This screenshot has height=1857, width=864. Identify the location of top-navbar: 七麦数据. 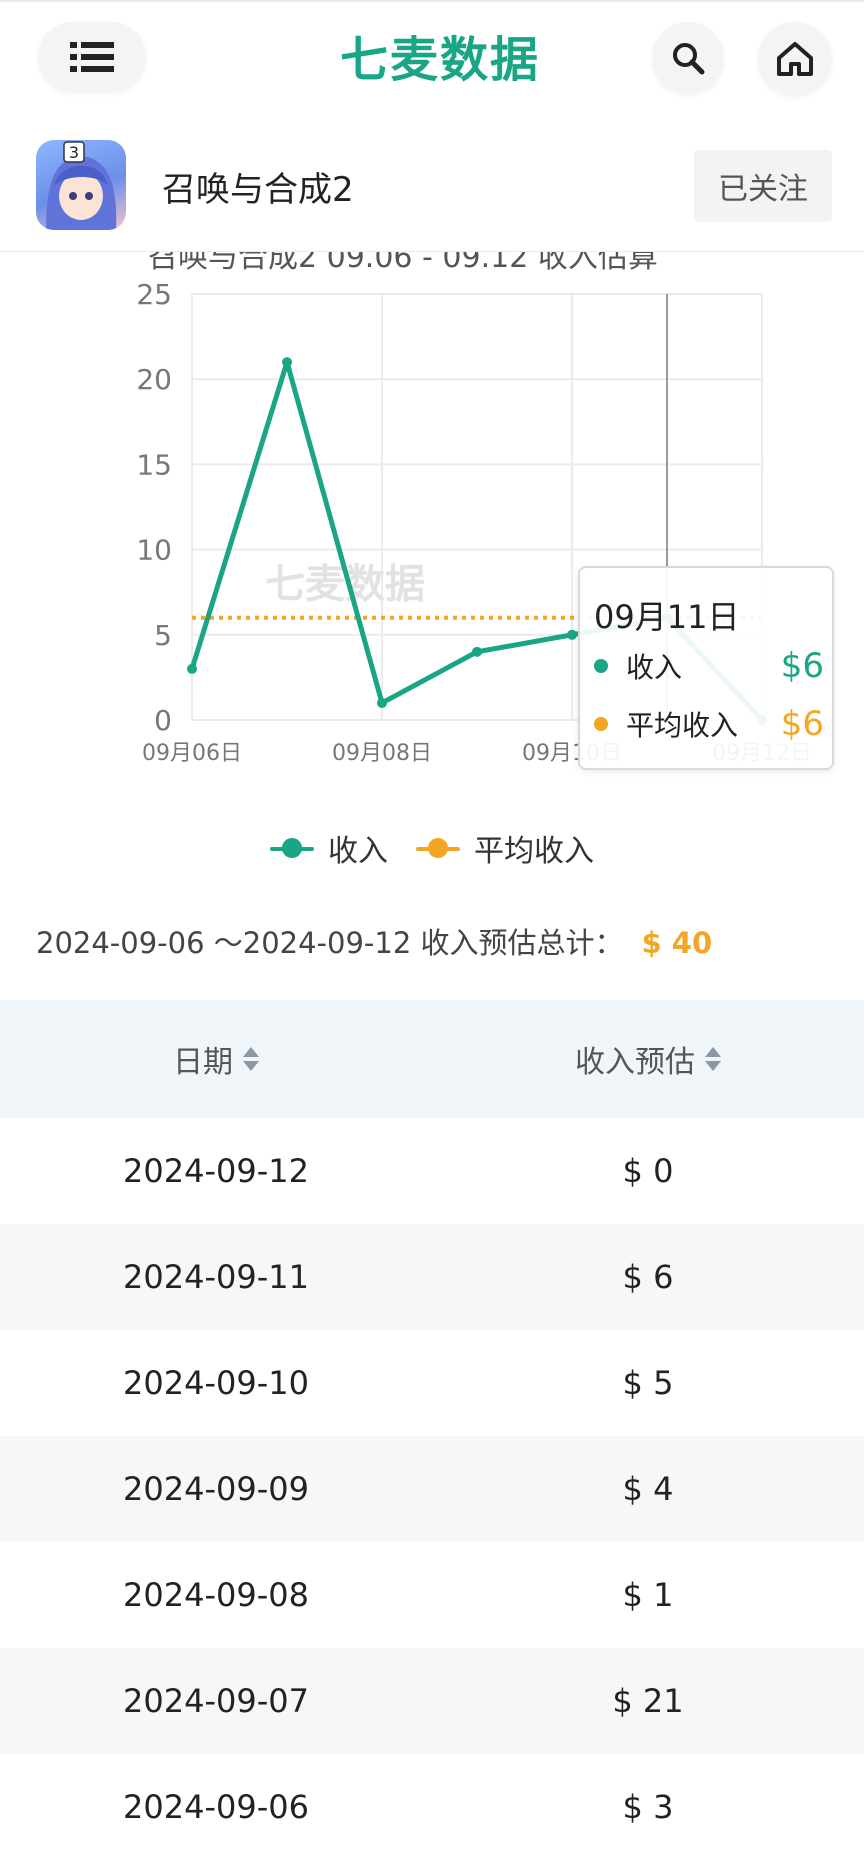
(432, 59).